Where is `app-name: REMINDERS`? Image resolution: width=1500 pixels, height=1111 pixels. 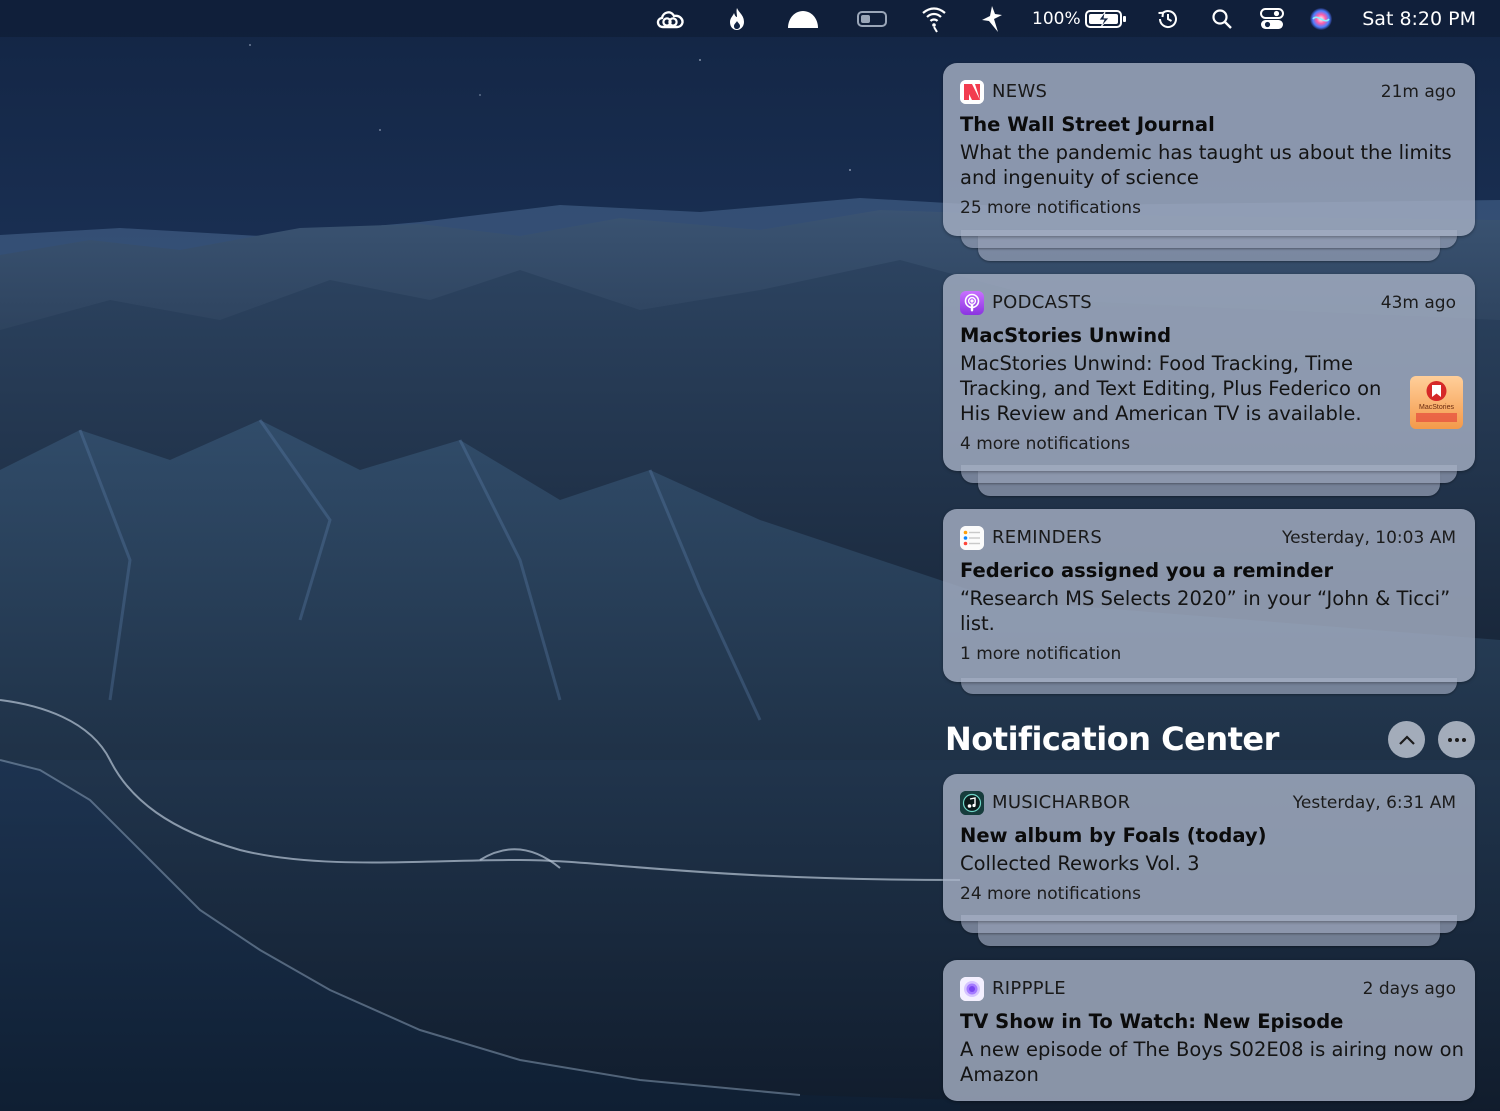 app-name: REMINDERS is located at coordinates (1047, 537).